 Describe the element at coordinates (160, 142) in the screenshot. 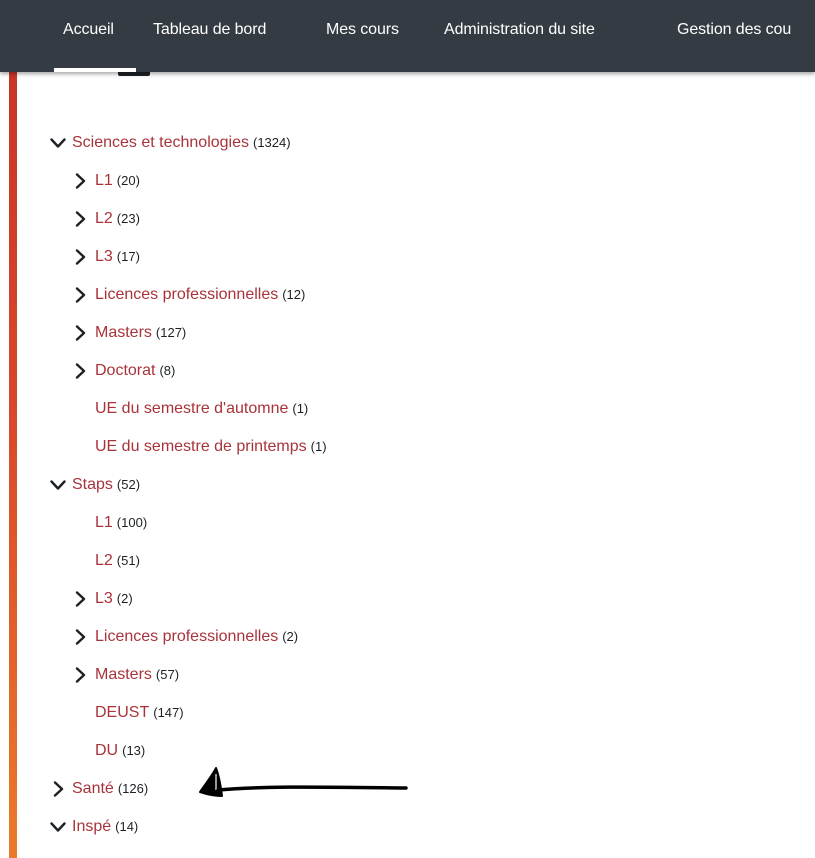

I see `category-link: Sciences et technologies` at that location.